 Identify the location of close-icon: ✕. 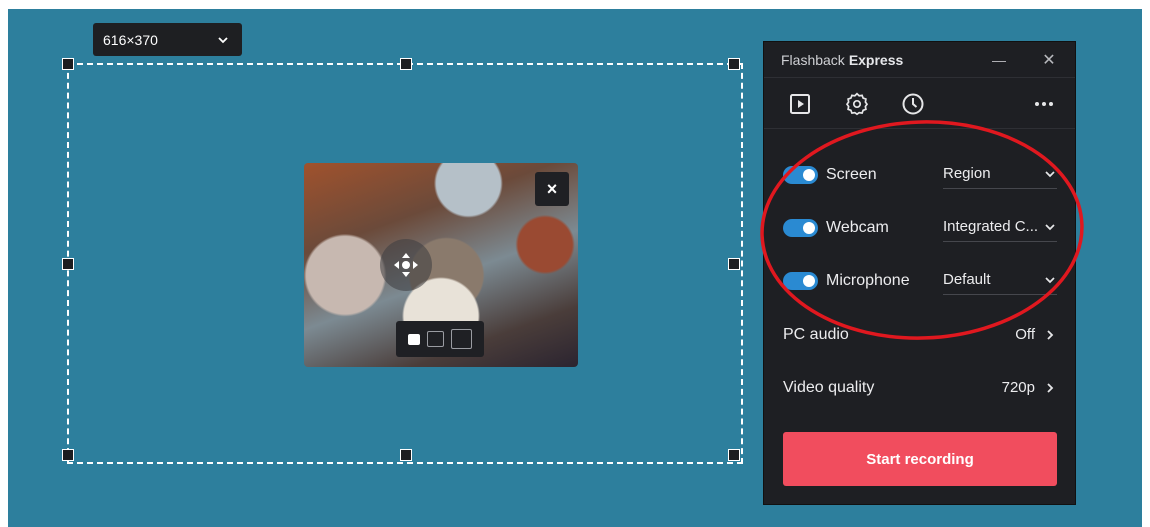
(1049, 60).